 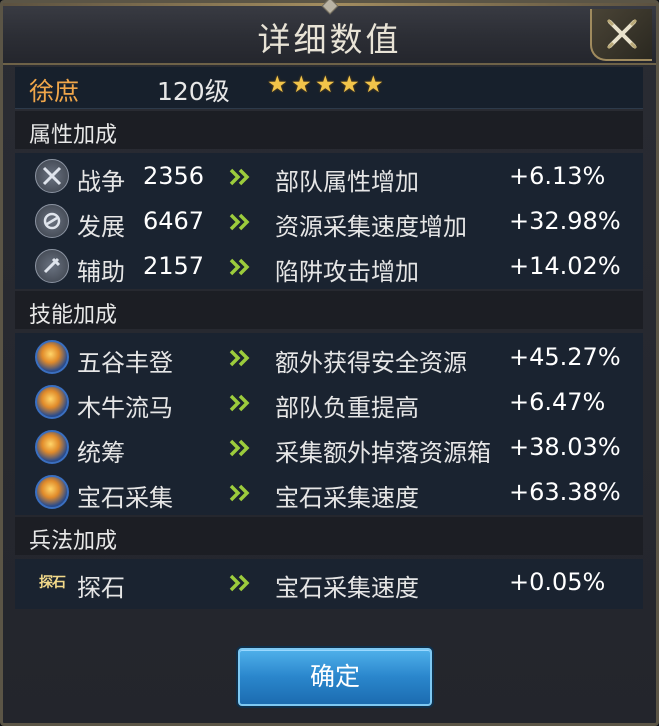 What do you see at coordinates (52, 492) in the screenshot?
I see `gem-gathering-skill-icon` at bounding box center [52, 492].